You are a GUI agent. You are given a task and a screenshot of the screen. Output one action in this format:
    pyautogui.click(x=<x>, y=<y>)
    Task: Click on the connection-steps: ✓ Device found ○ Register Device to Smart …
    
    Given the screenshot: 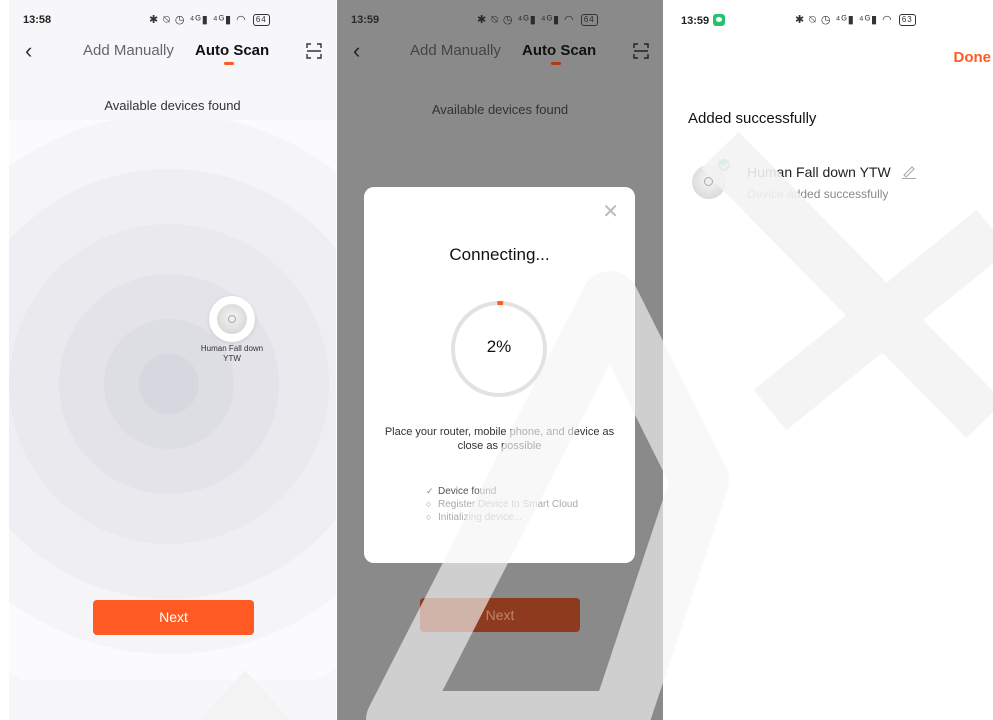 What is the action you would take?
    pyautogui.click(x=502, y=504)
    